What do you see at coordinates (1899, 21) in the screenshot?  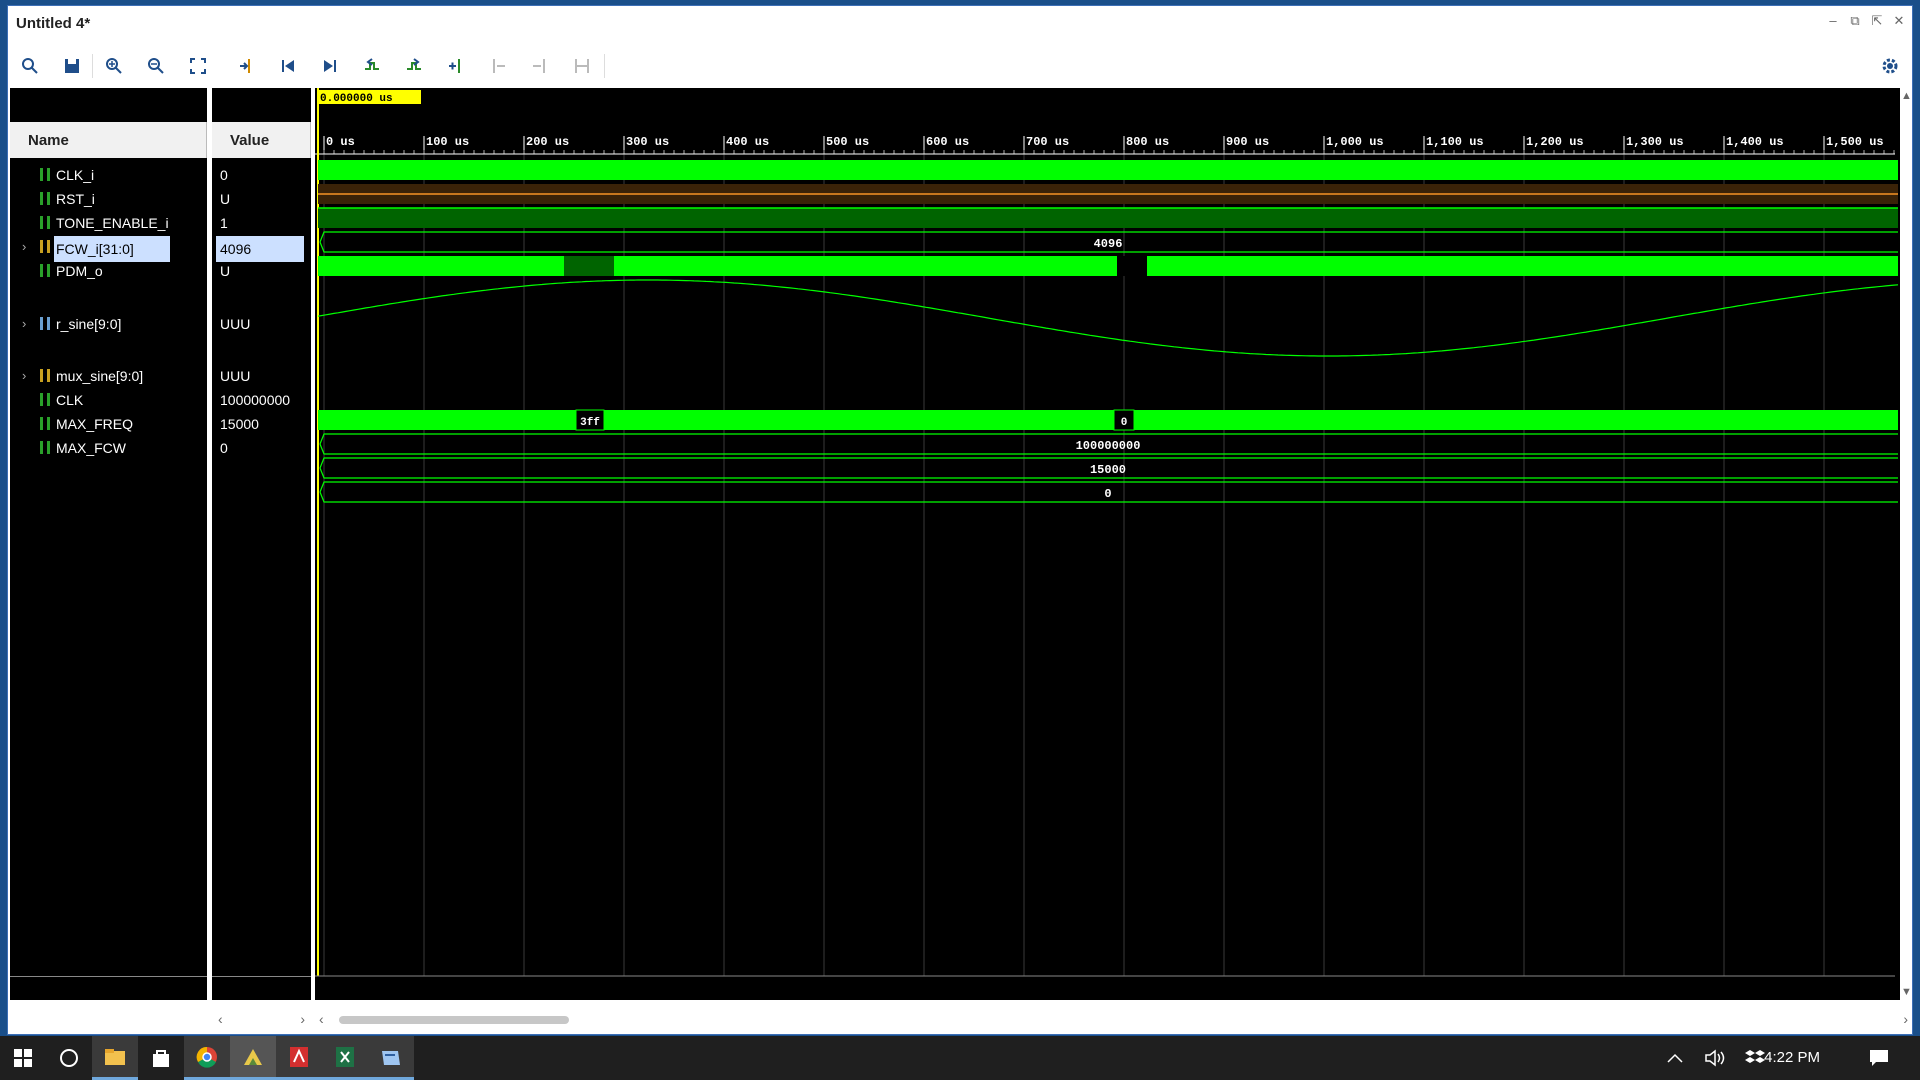 I see `close-icon: ✕` at bounding box center [1899, 21].